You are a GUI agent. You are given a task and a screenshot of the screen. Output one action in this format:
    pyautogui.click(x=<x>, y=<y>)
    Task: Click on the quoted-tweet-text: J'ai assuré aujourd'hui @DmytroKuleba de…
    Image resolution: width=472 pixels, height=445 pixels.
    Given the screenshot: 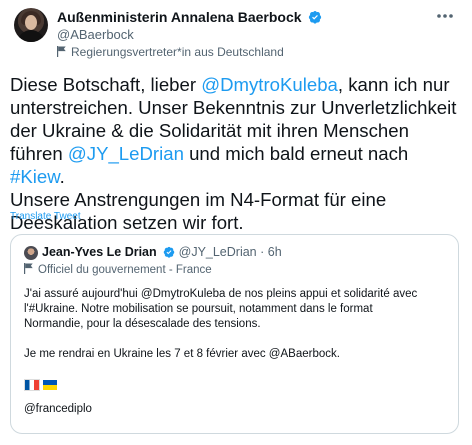 What is the action you would take?
    pyautogui.click(x=221, y=324)
    